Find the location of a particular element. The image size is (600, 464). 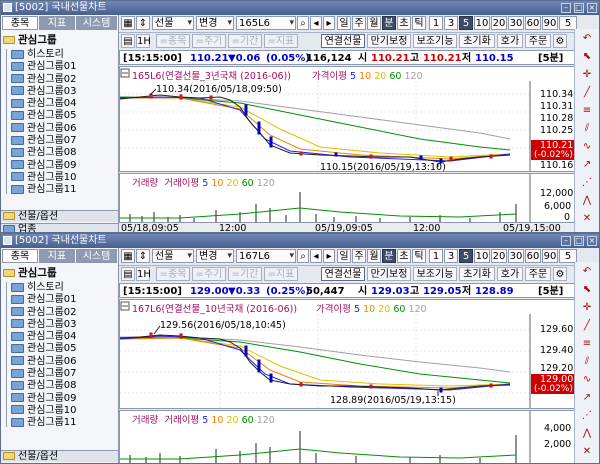

interval-1: 1 is located at coordinates (436, 256).